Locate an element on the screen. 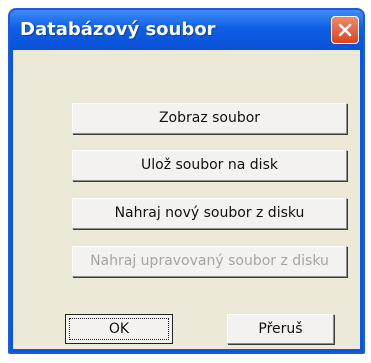  load-modified-file-button: Nahraj upravovaný soubor z disku is located at coordinates (209, 261).